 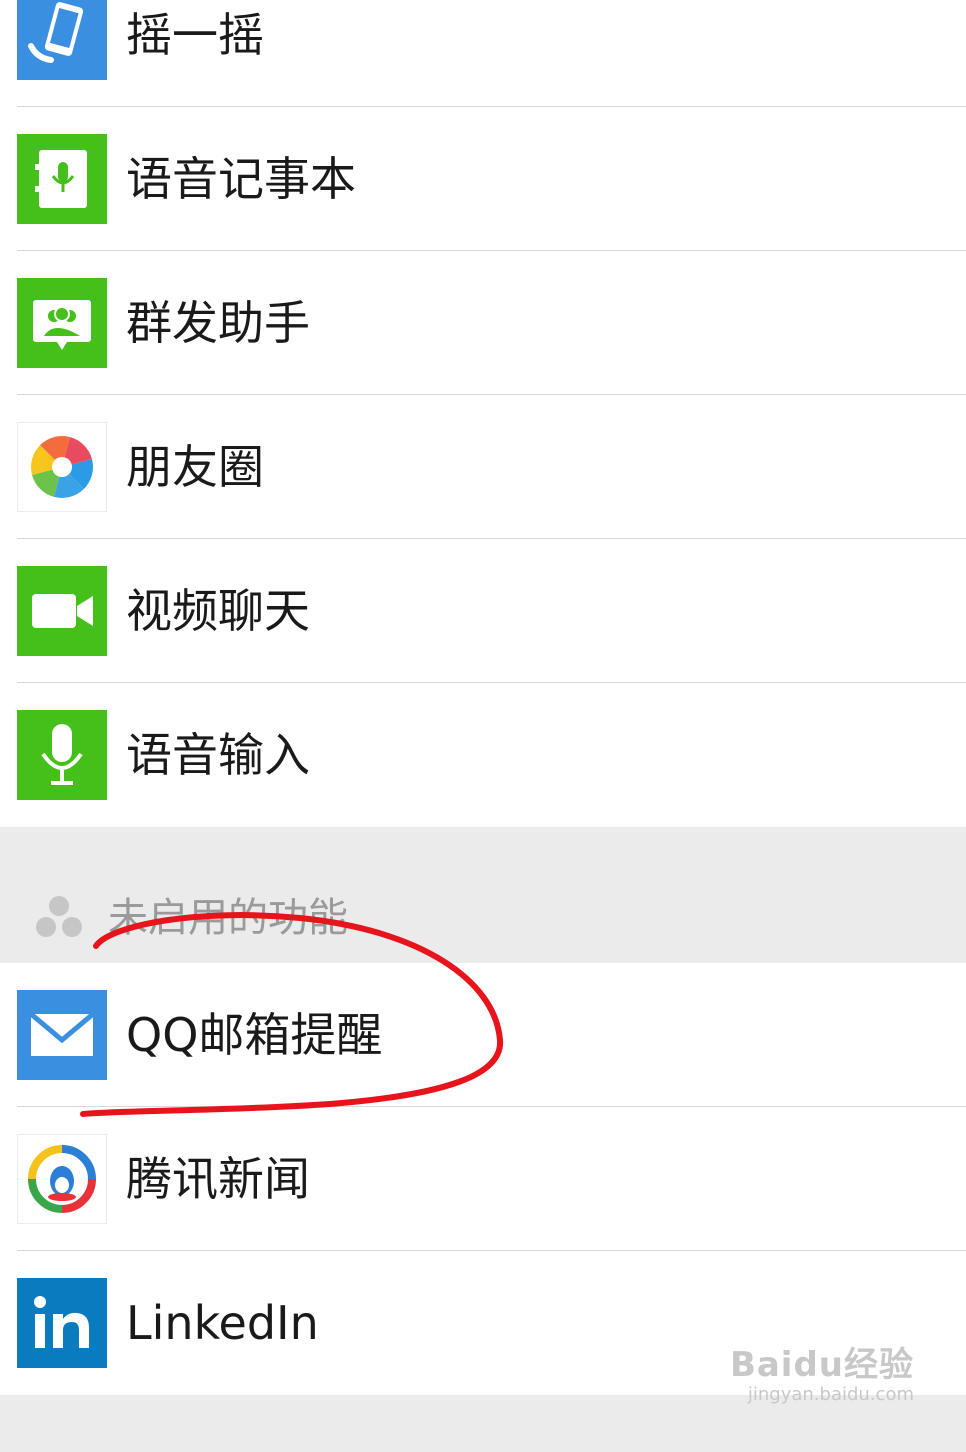 I want to click on feature-label: 语音输入, so click(x=218, y=755).